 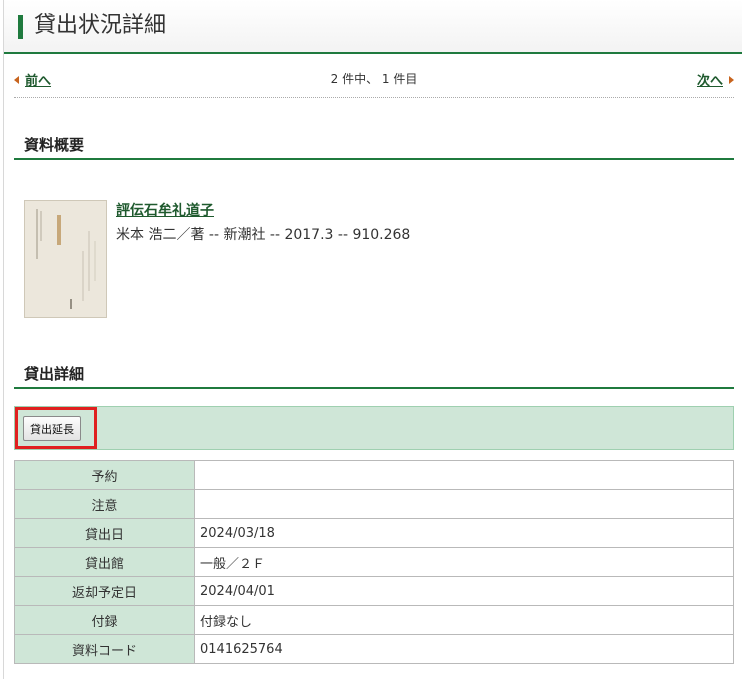 I want to click on book-meta: 米本 浩二／著 -- 新潮社 -- 2017.3 -- 910.268, so click(x=263, y=235).